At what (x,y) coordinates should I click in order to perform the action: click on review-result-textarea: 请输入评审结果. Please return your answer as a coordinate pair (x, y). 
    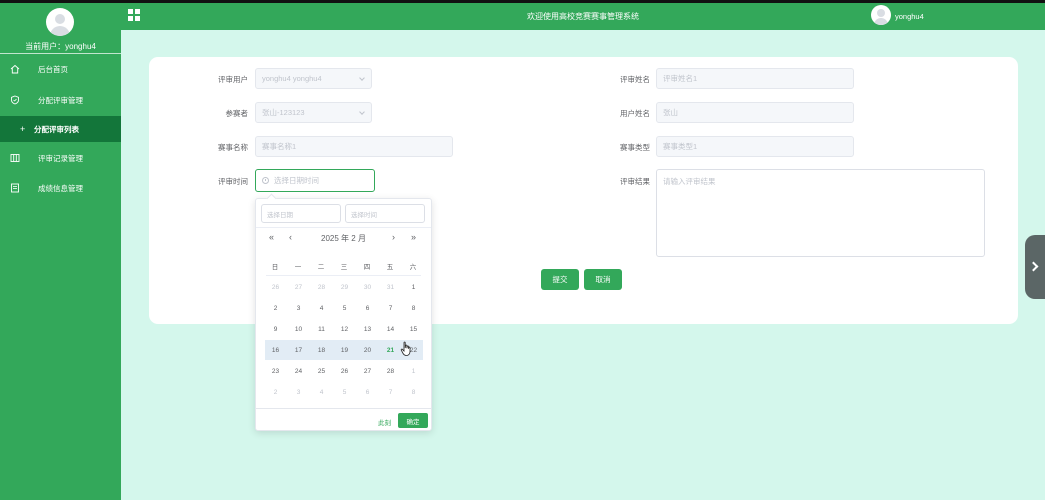
    Looking at the image, I should click on (820, 213).